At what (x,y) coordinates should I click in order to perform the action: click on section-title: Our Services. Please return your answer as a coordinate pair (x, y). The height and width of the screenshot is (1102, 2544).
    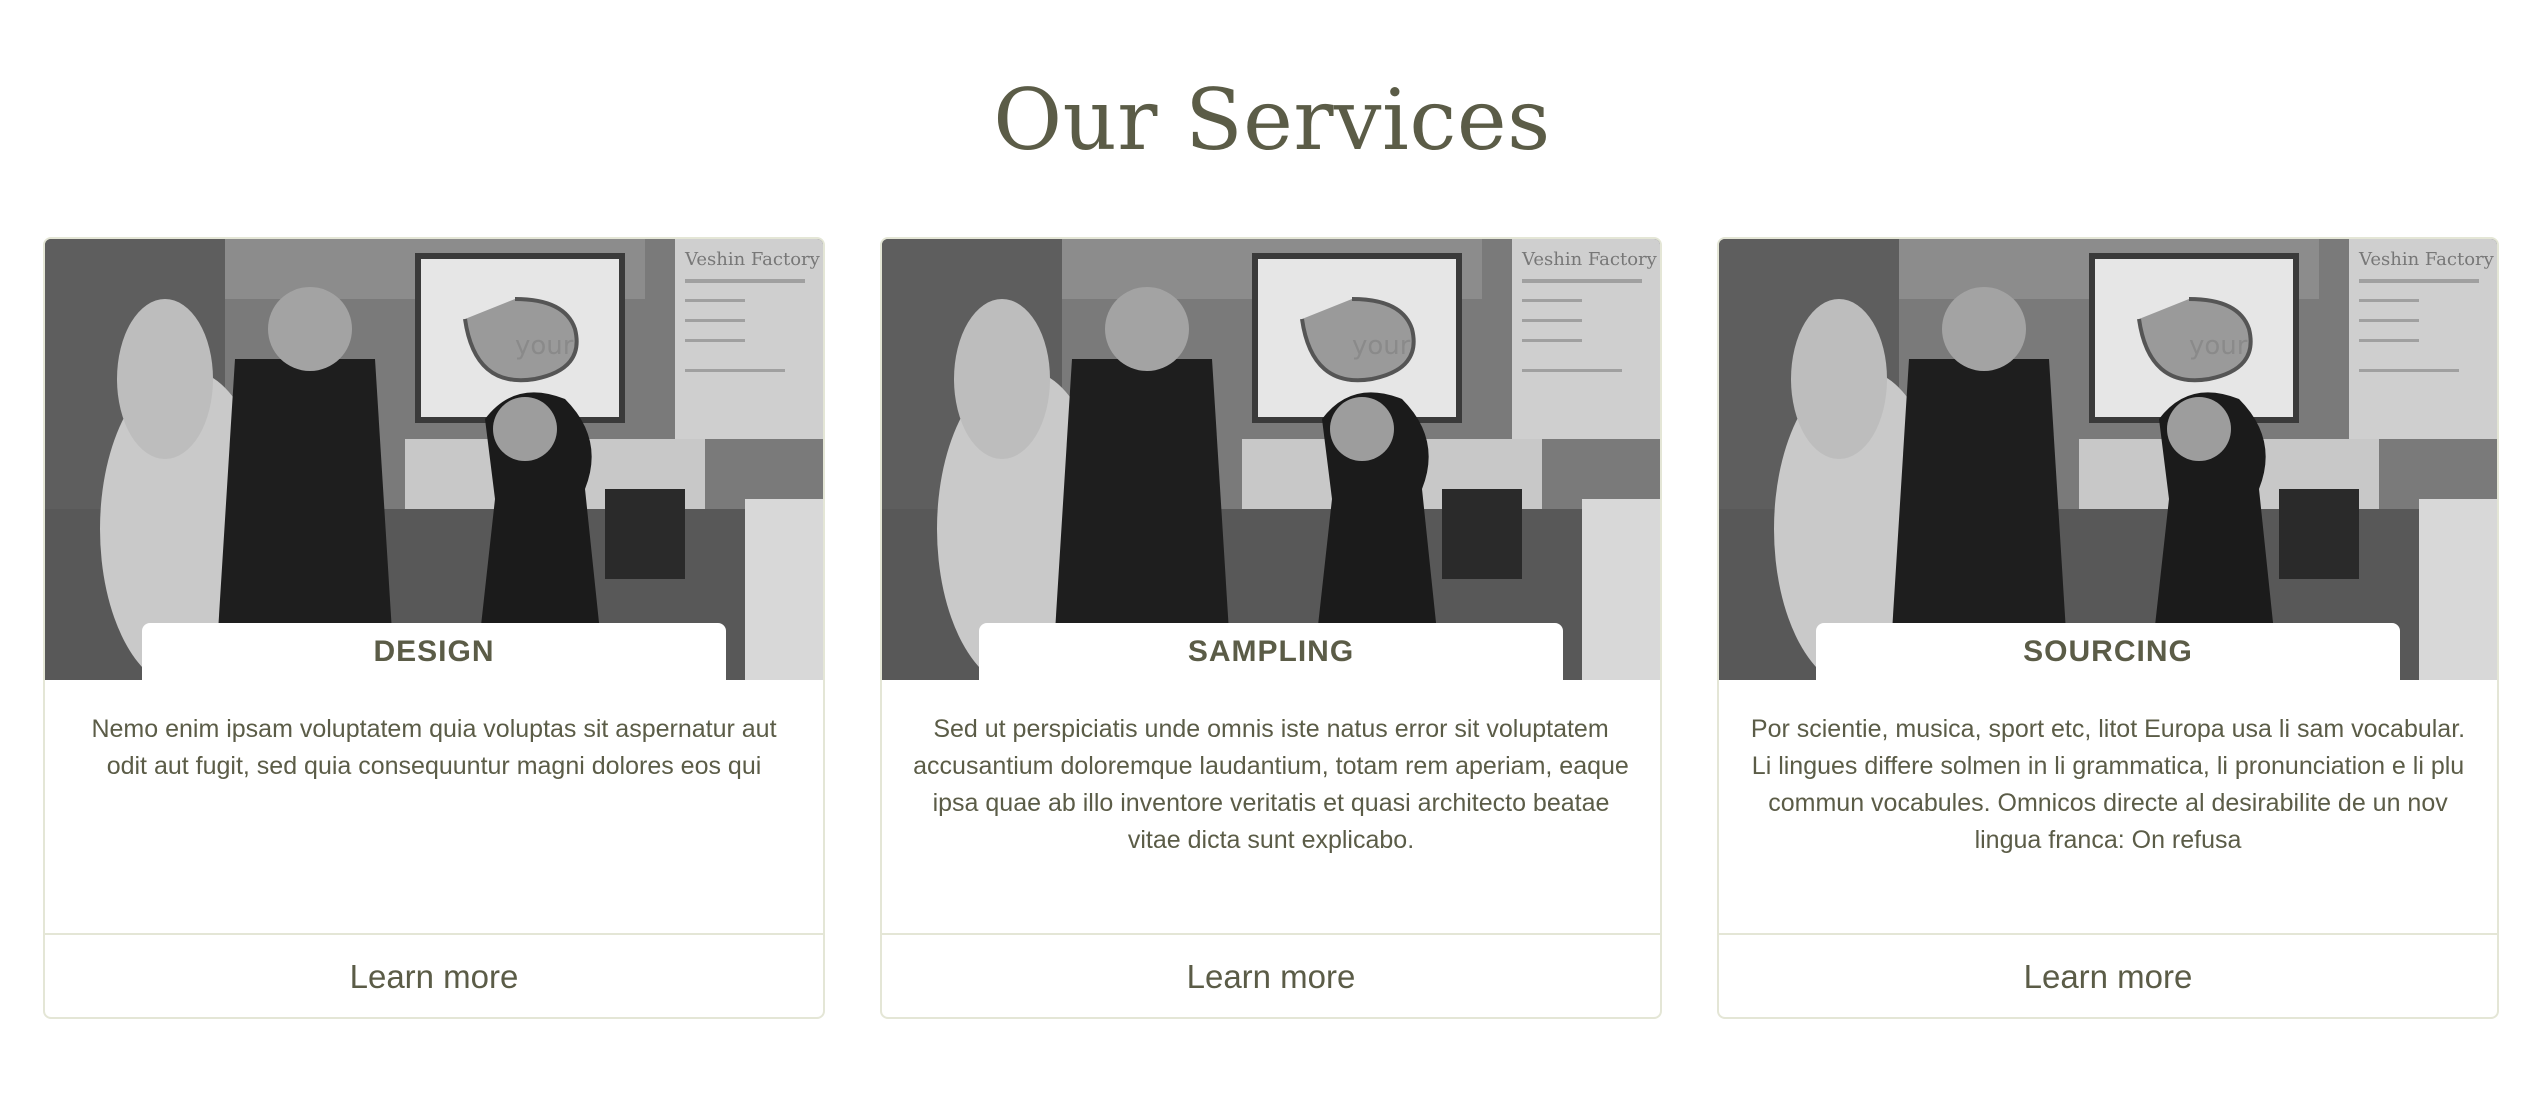
    Looking at the image, I should click on (1272, 120).